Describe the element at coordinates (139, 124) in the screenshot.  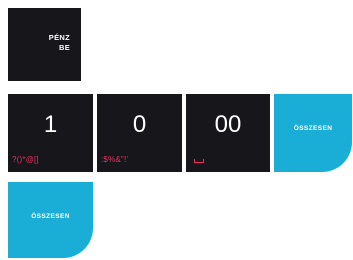
I see `digit-key-0-value: 0` at that location.